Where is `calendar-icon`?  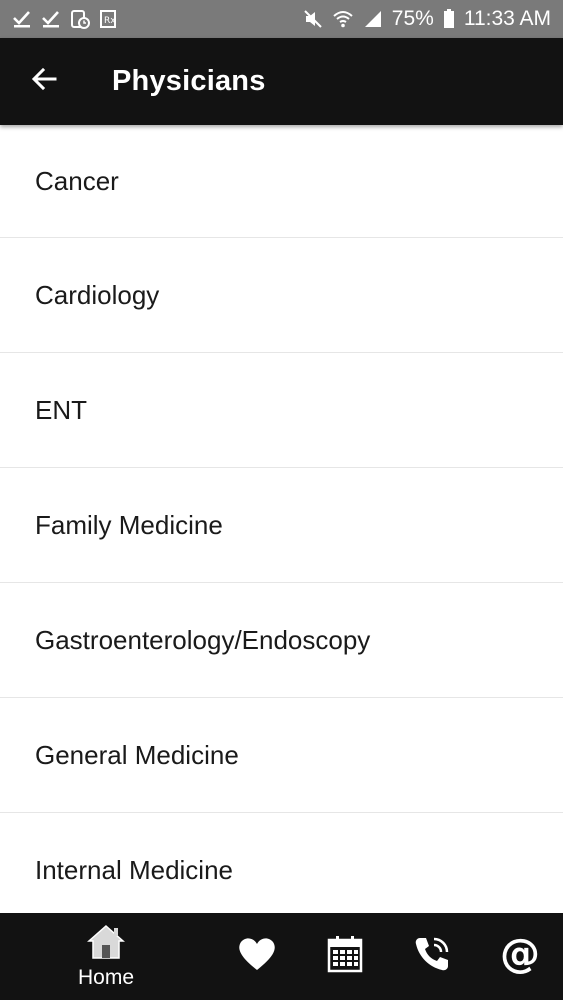 calendar-icon is located at coordinates (345, 956).